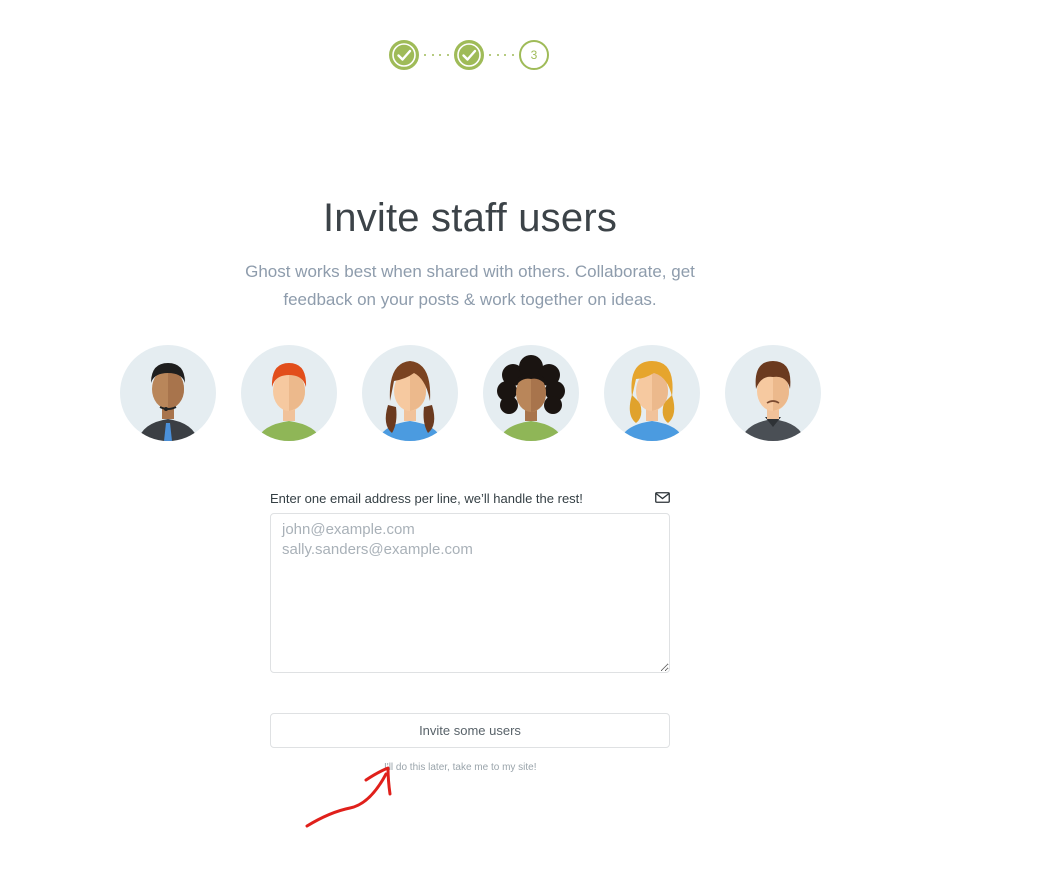 The height and width of the screenshot is (886, 1039). What do you see at coordinates (460, 767) in the screenshot?
I see `skip-invite-link: I'll do this later, take me to my site!` at bounding box center [460, 767].